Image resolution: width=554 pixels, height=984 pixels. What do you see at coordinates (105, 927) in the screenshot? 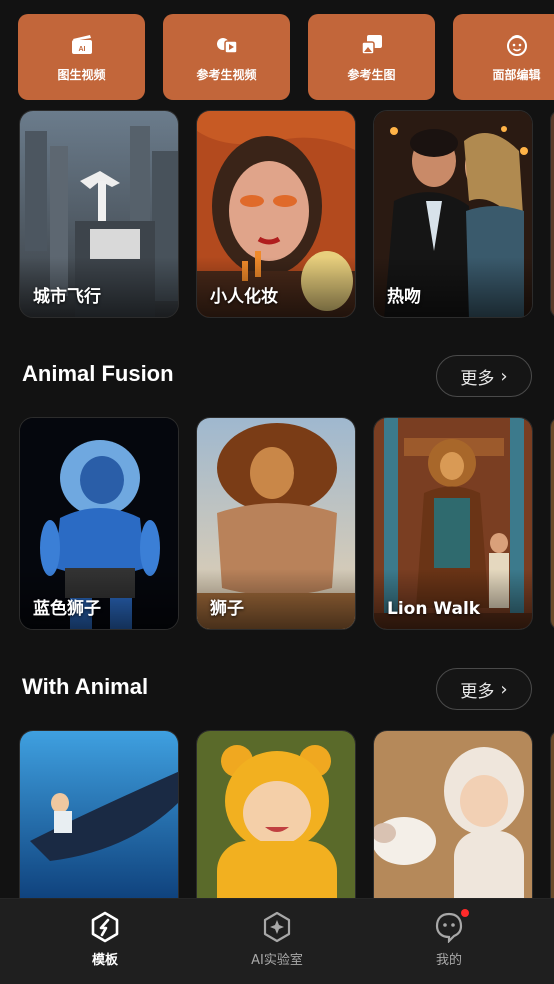
I see `template-icon` at bounding box center [105, 927].